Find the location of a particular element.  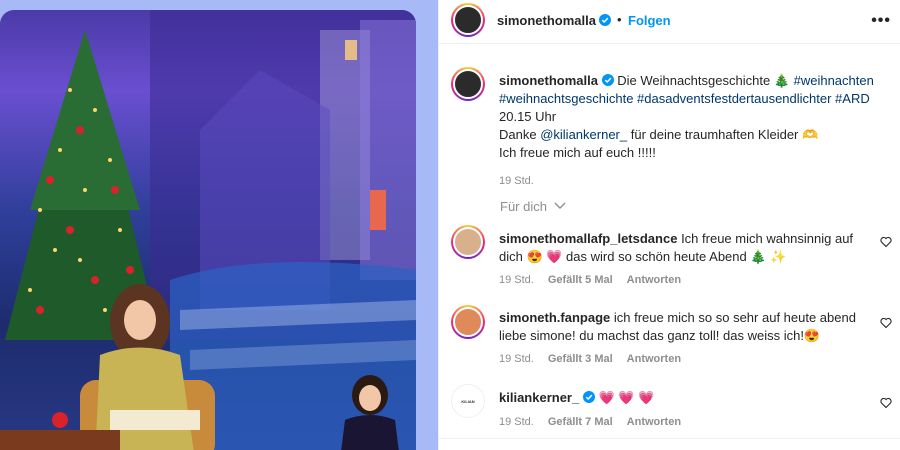

comment-meta: 19 Std. Gefällt 5 Mal Antworten is located at coordinates (689, 280).